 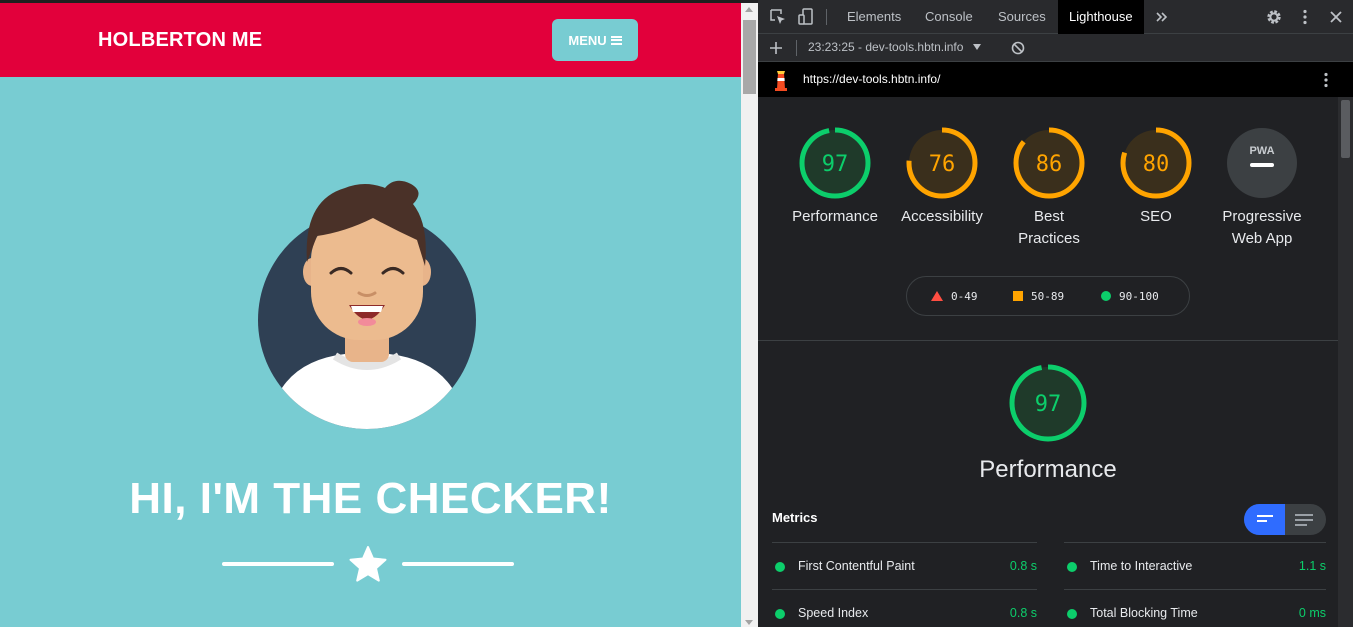 What do you see at coordinates (1022, 17) in the screenshot?
I see `tab-sources: Sources` at bounding box center [1022, 17].